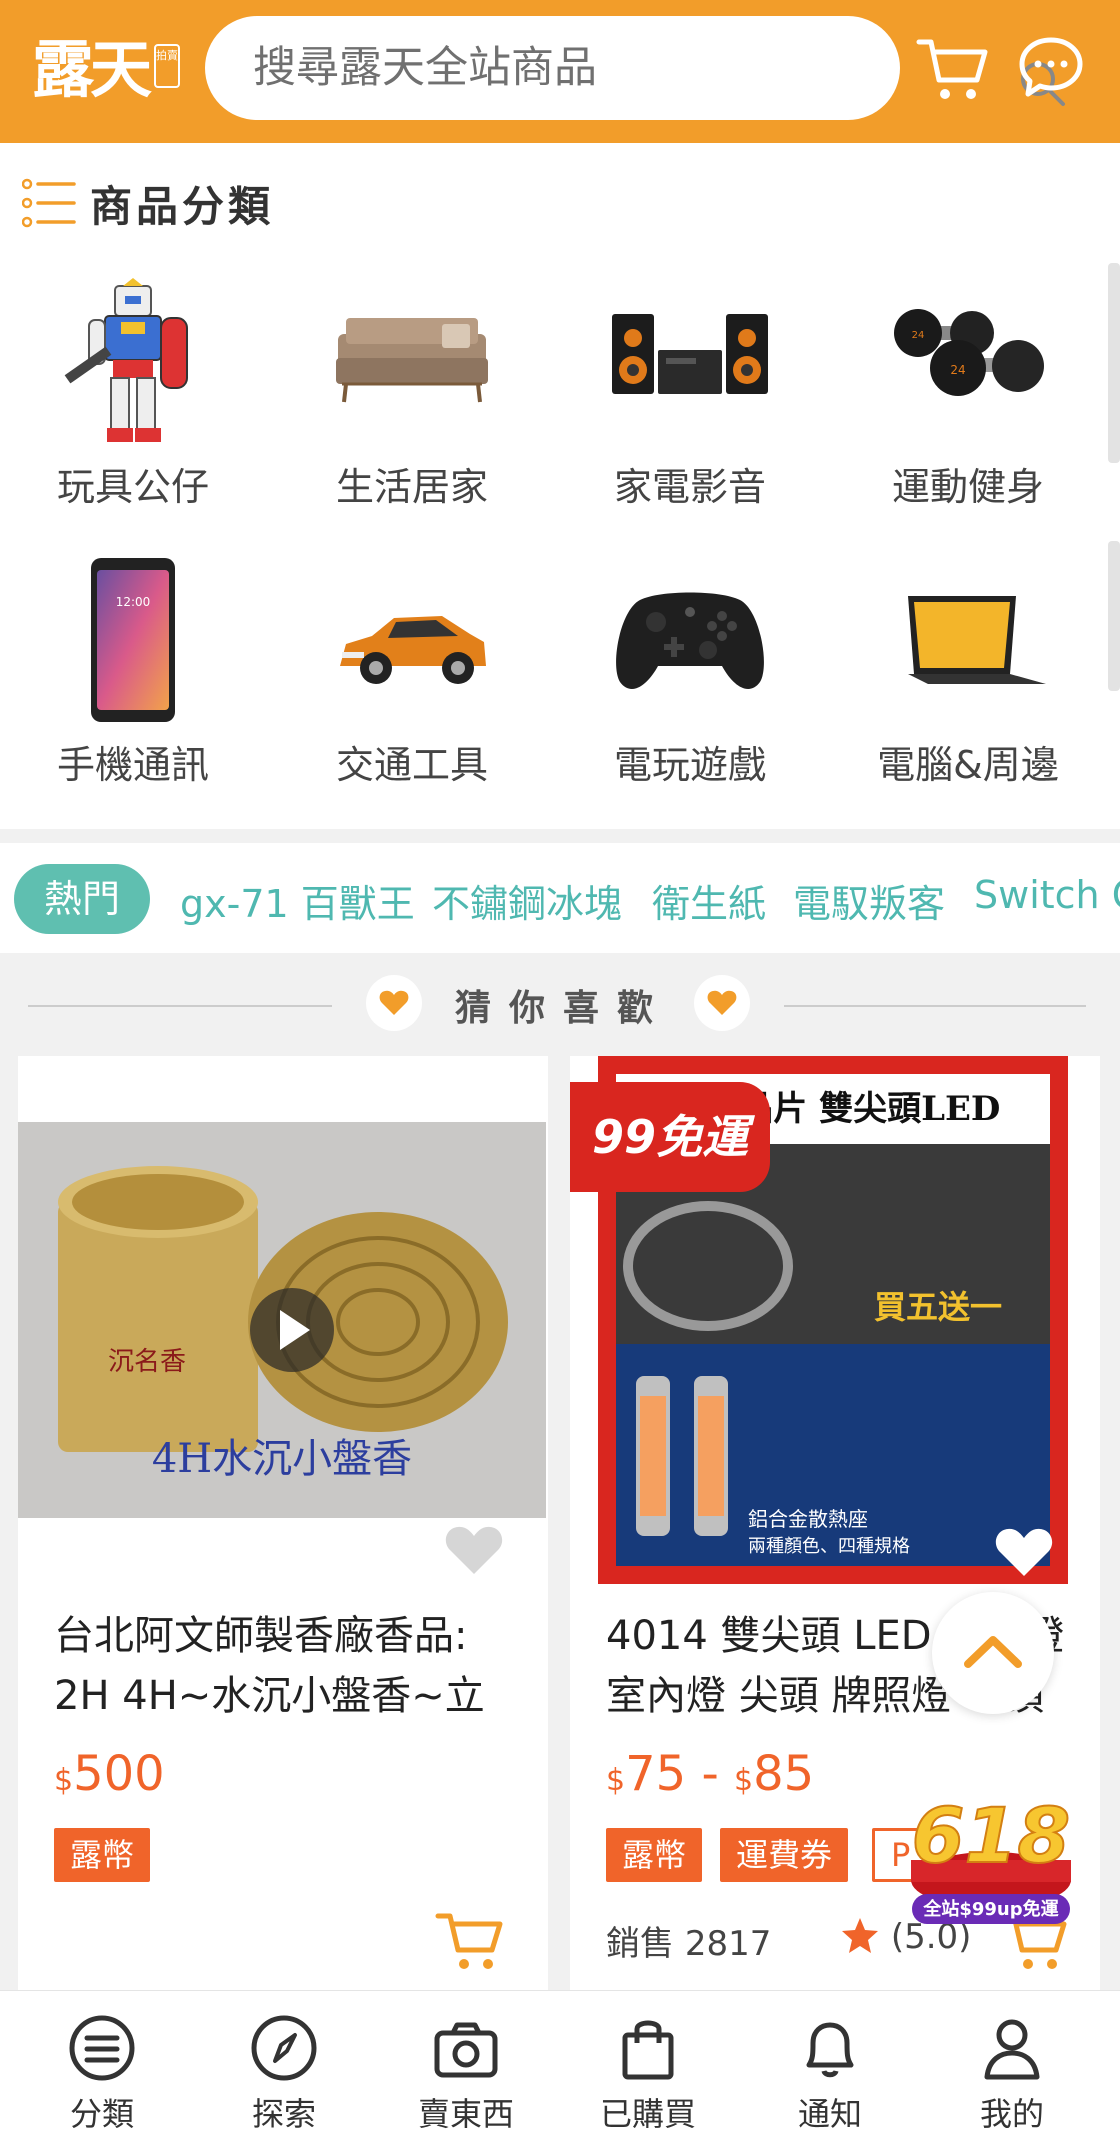 This screenshot has width=1120, height=2136. Describe the element at coordinates (968, 765) in the screenshot. I see `category-label: 電腦&周邊` at that location.